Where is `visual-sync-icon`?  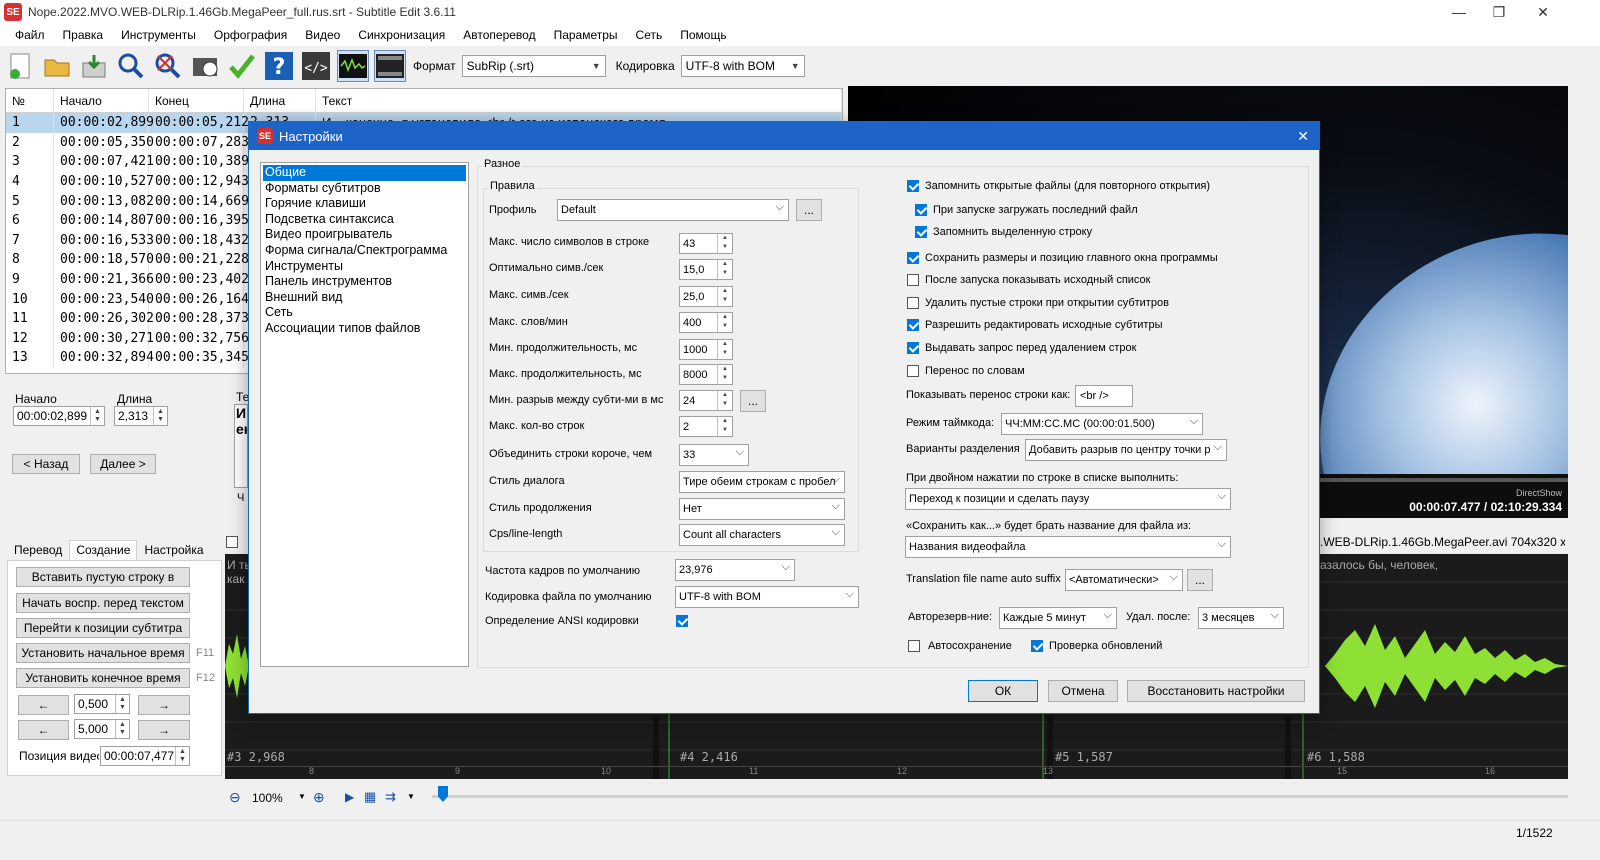 visual-sync-icon is located at coordinates (205, 66).